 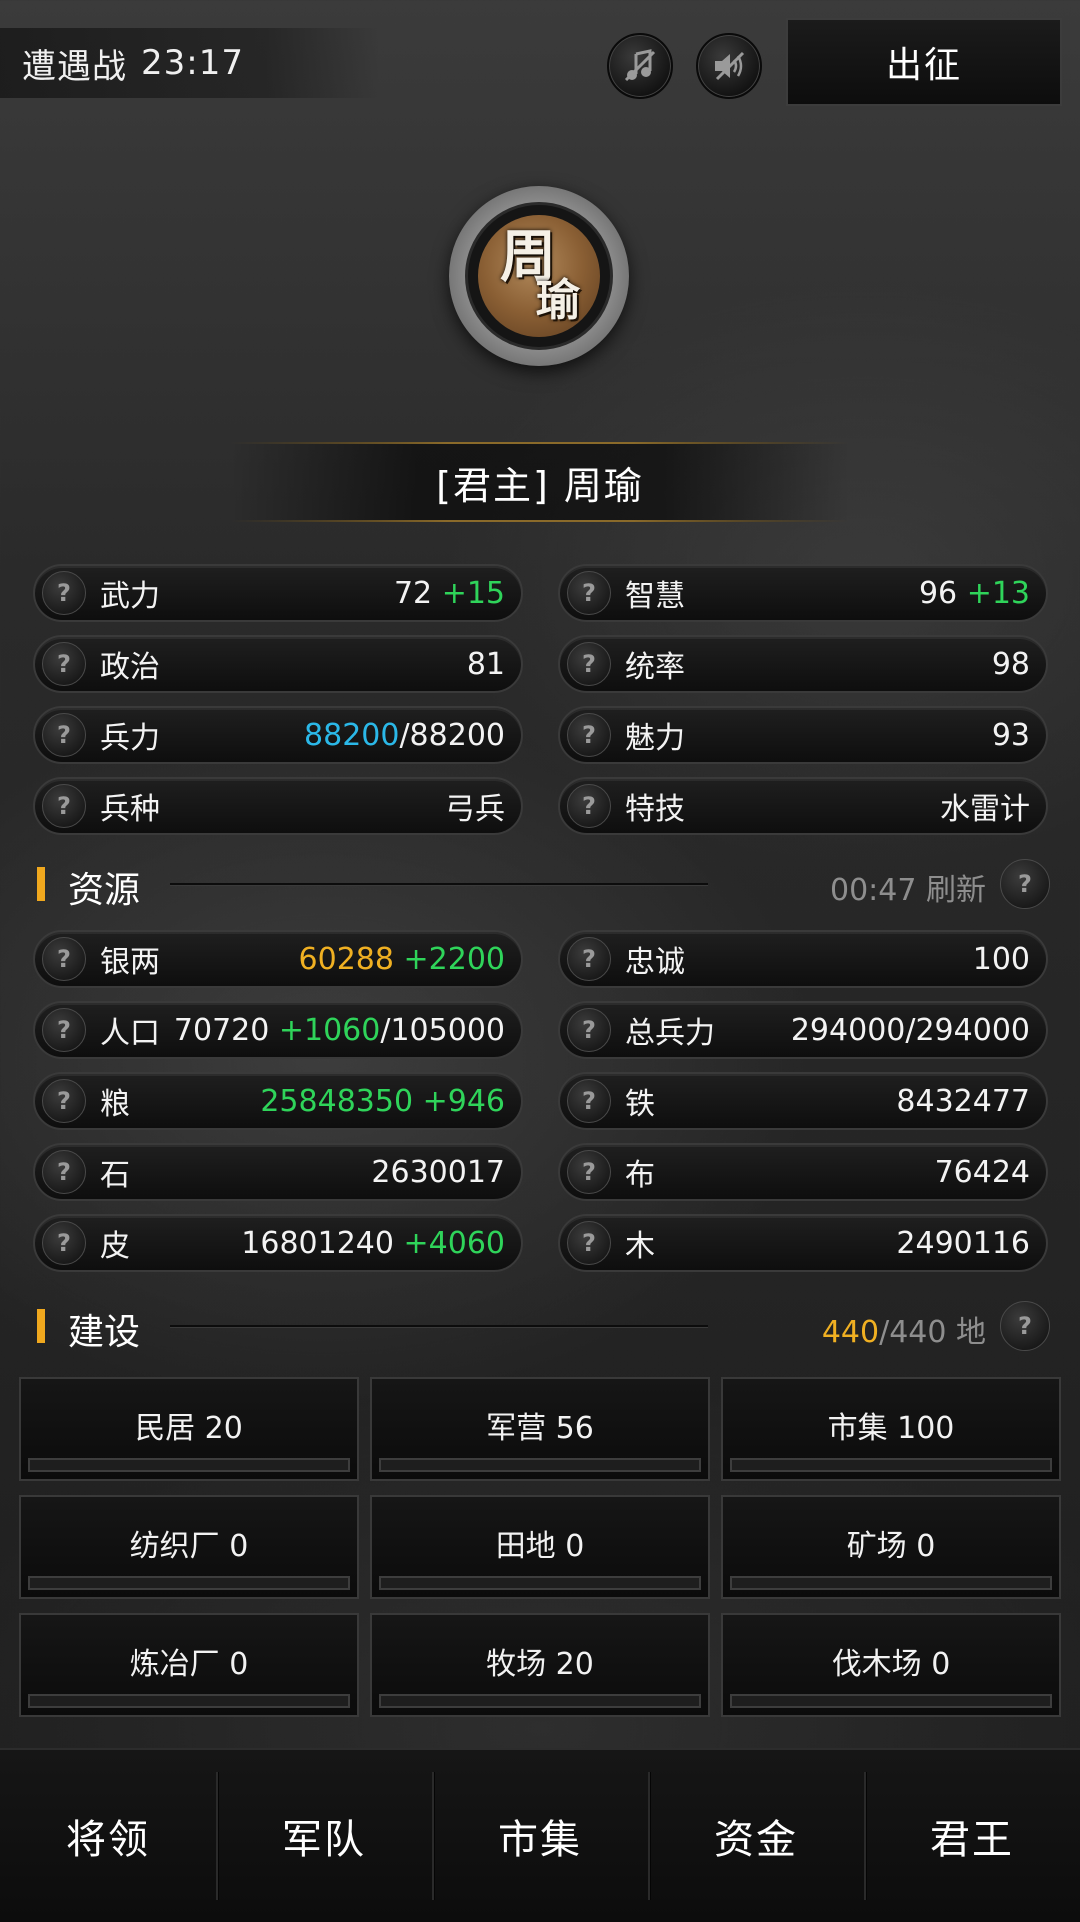 I want to click on march-button: 出征, so click(x=924, y=62).